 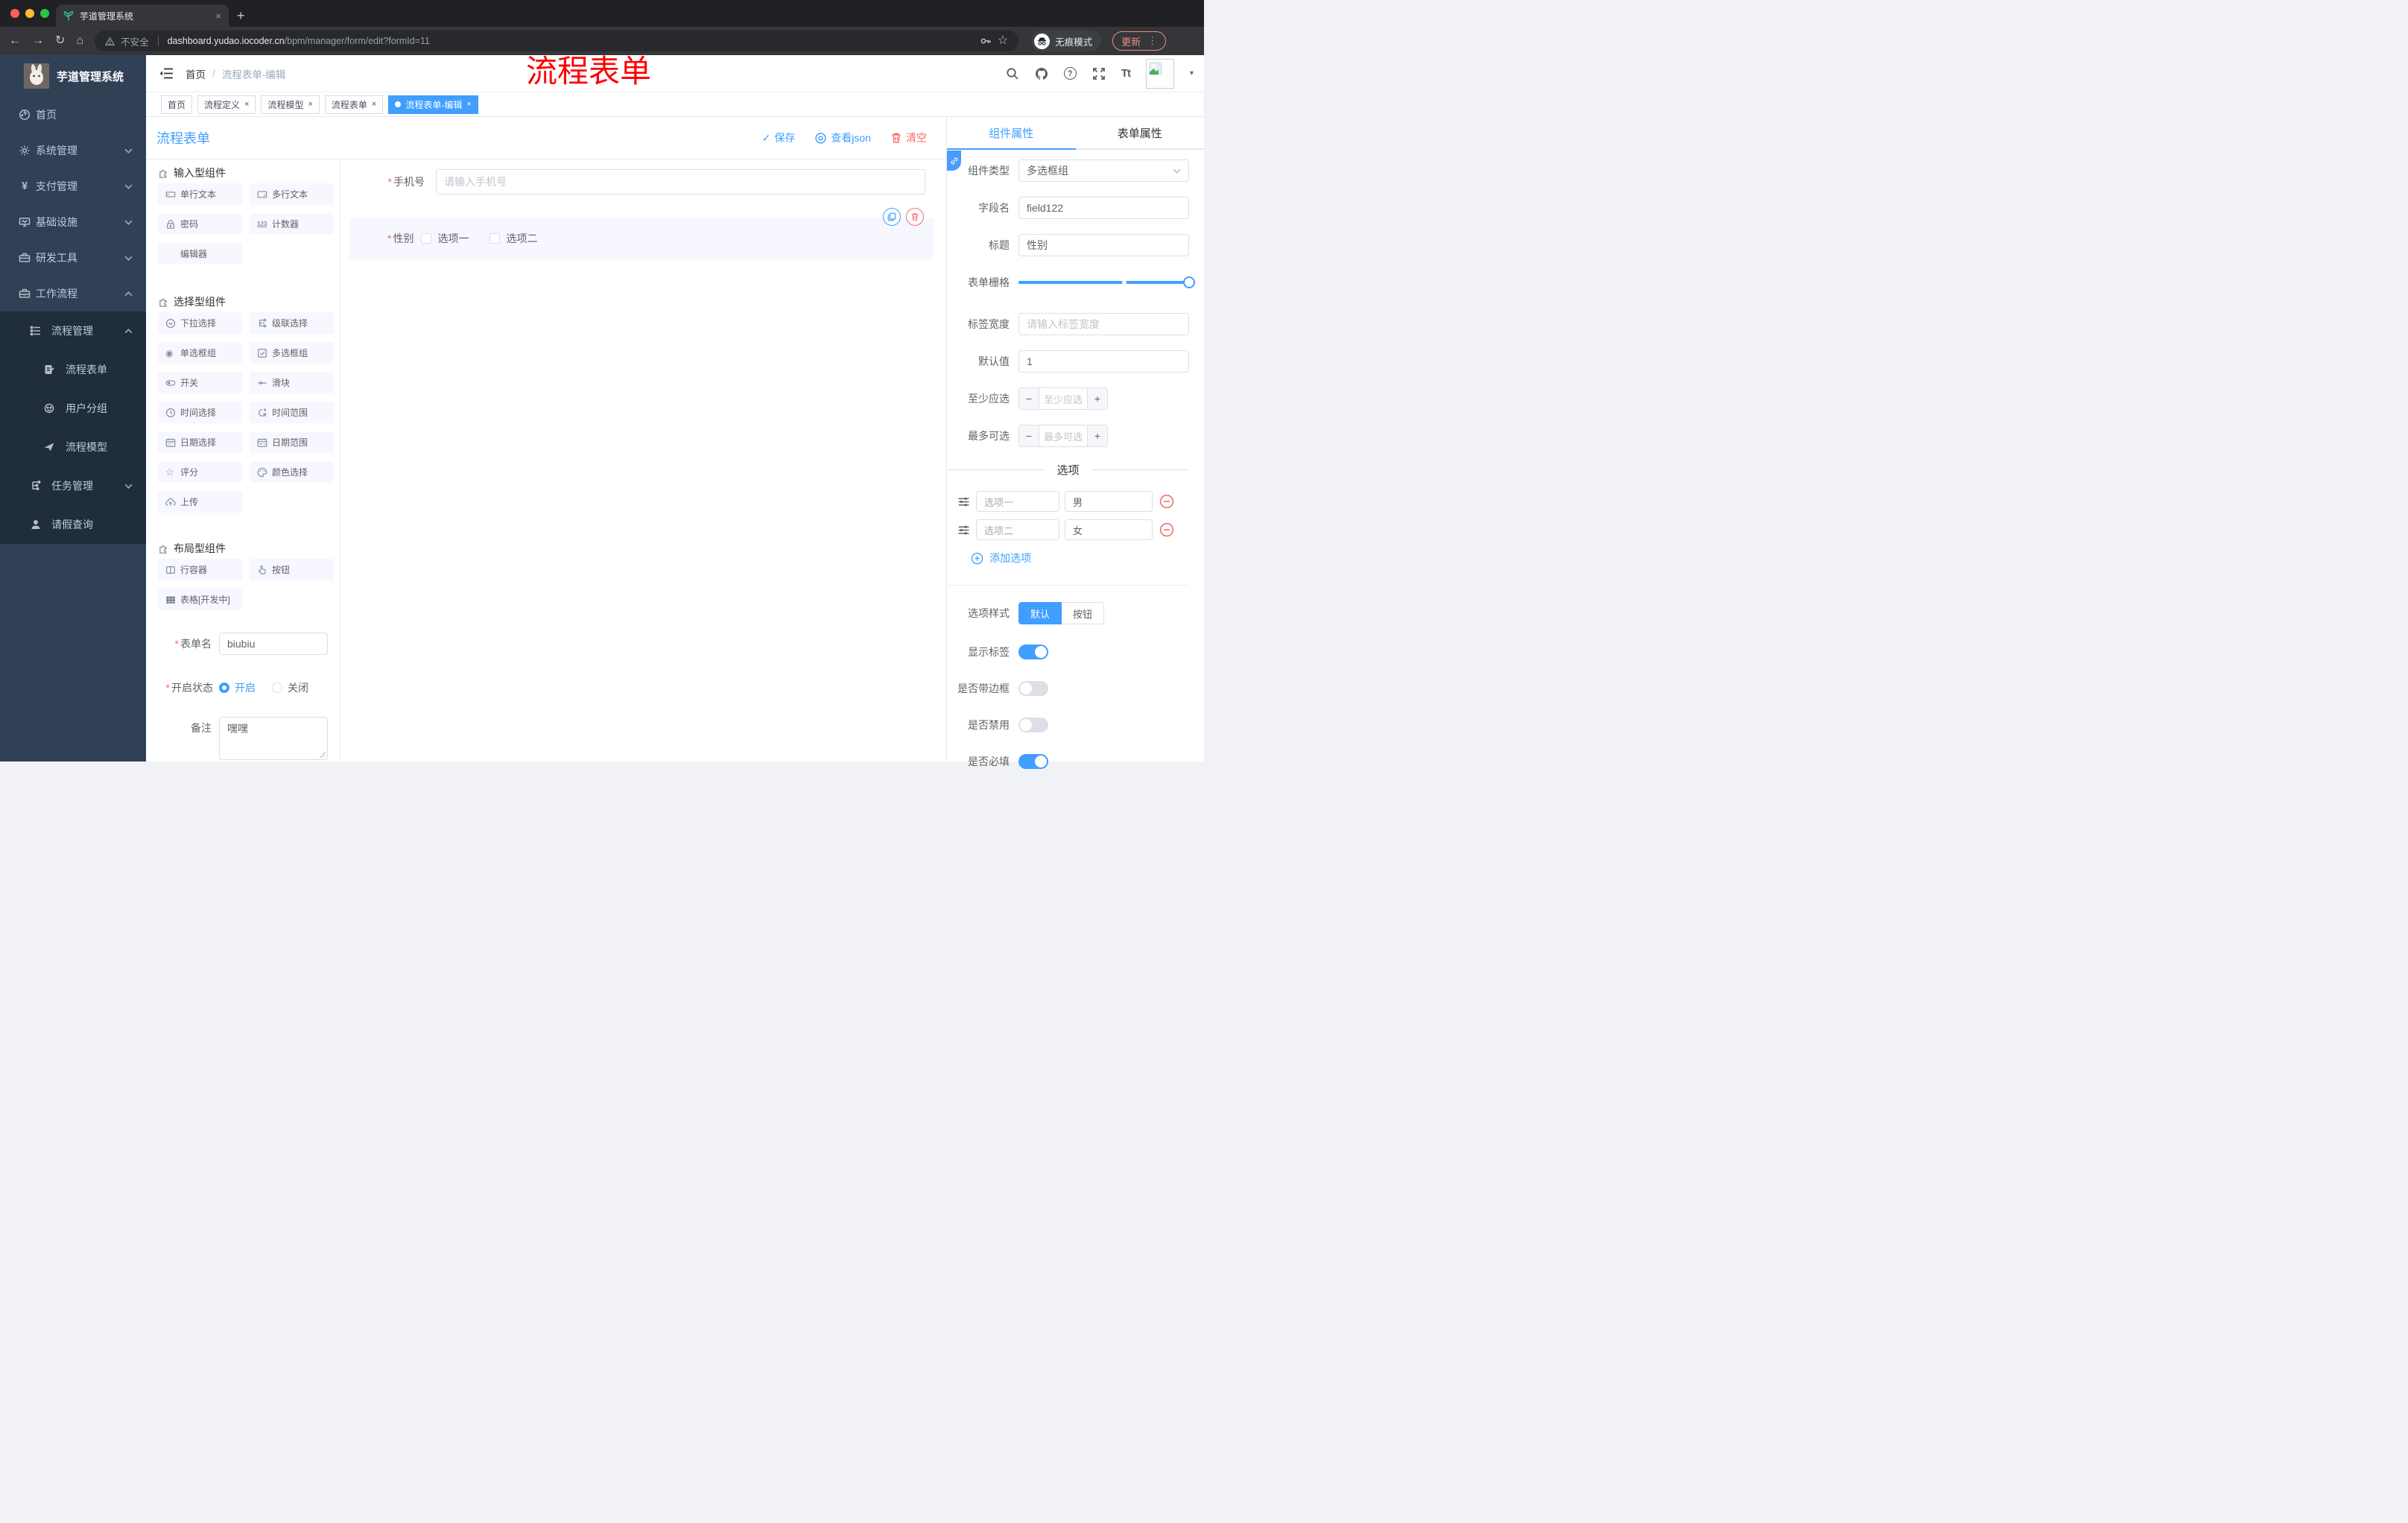 I want to click on delete-component-button, so click(x=915, y=217).